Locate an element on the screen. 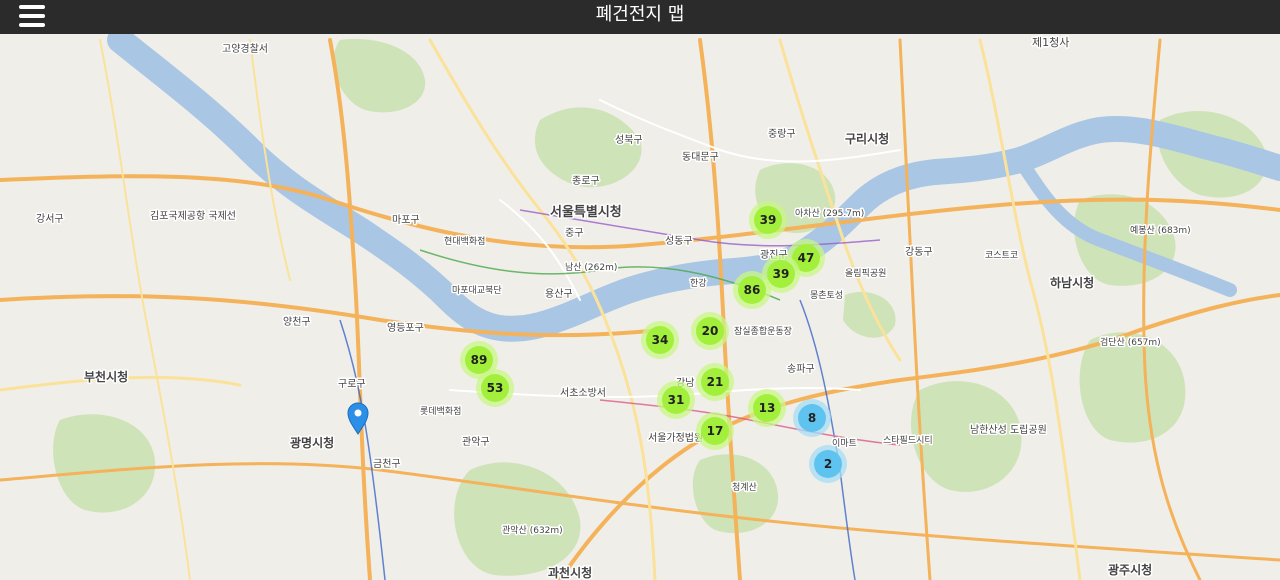 The image size is (1280, 580). cluster-marker: 17 is located at coordinates (715, 431).